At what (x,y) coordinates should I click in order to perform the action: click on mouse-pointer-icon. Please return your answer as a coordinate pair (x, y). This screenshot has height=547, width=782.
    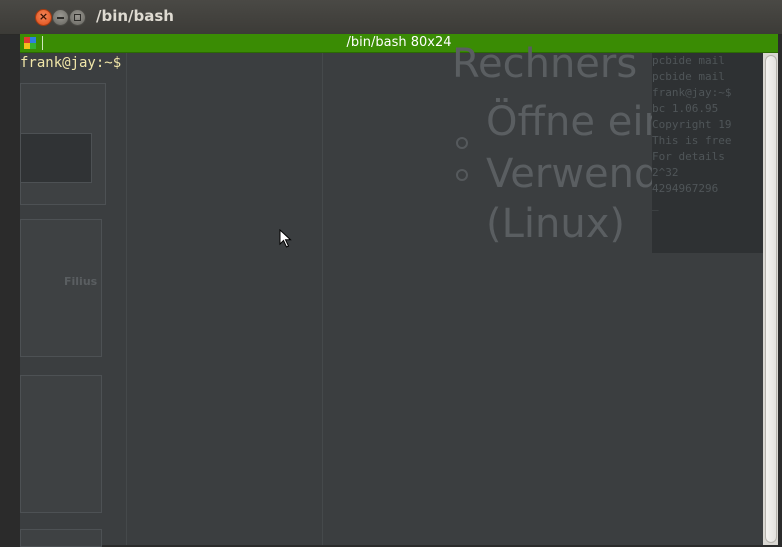
    Looking at the image, I should click on (285, 238).